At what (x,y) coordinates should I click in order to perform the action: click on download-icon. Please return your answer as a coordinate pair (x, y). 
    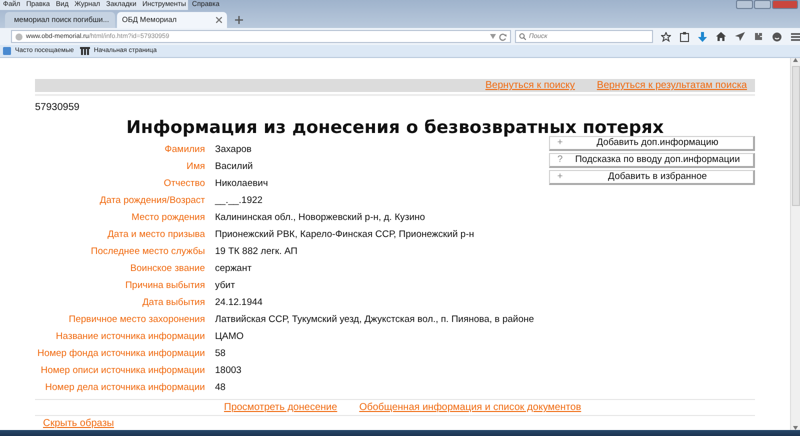
    Looking at the image, I should click on (702, 37).